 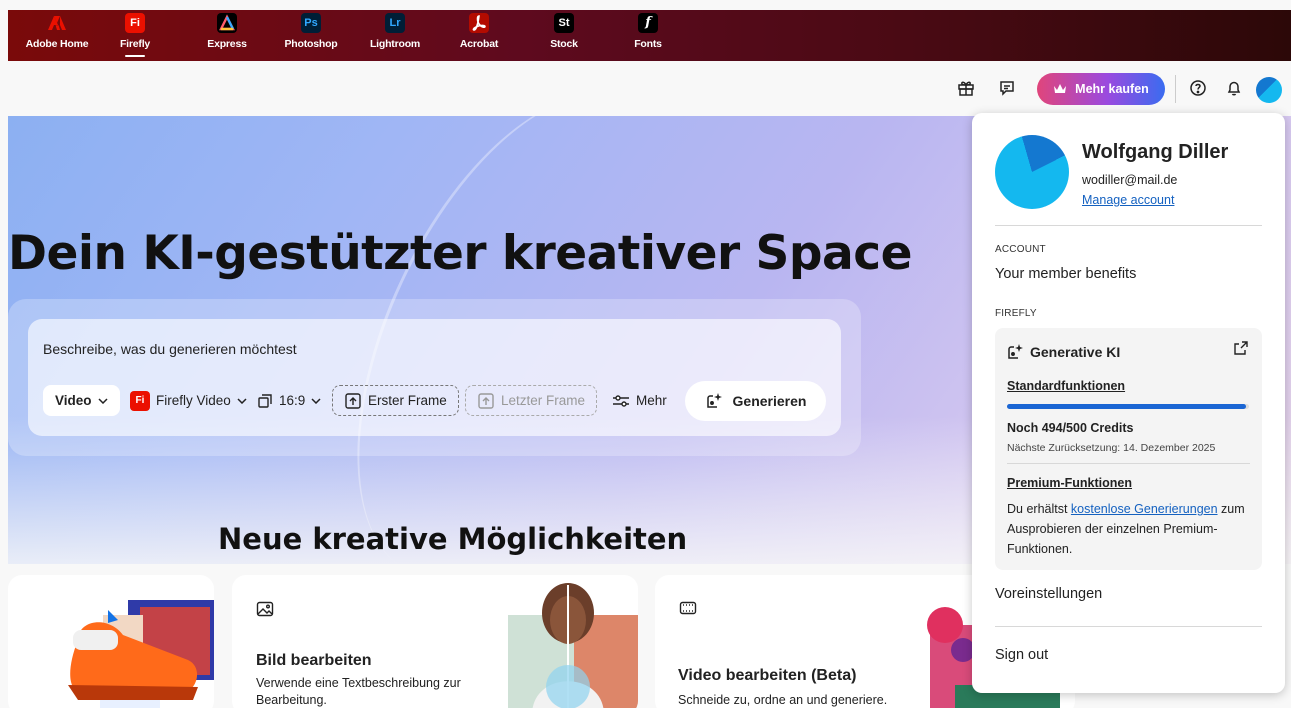 What do you see at coordinates (1128, 200) in the screenshot?
I see `manage-account-link: Manage account` at bounding box center [1128, 200].